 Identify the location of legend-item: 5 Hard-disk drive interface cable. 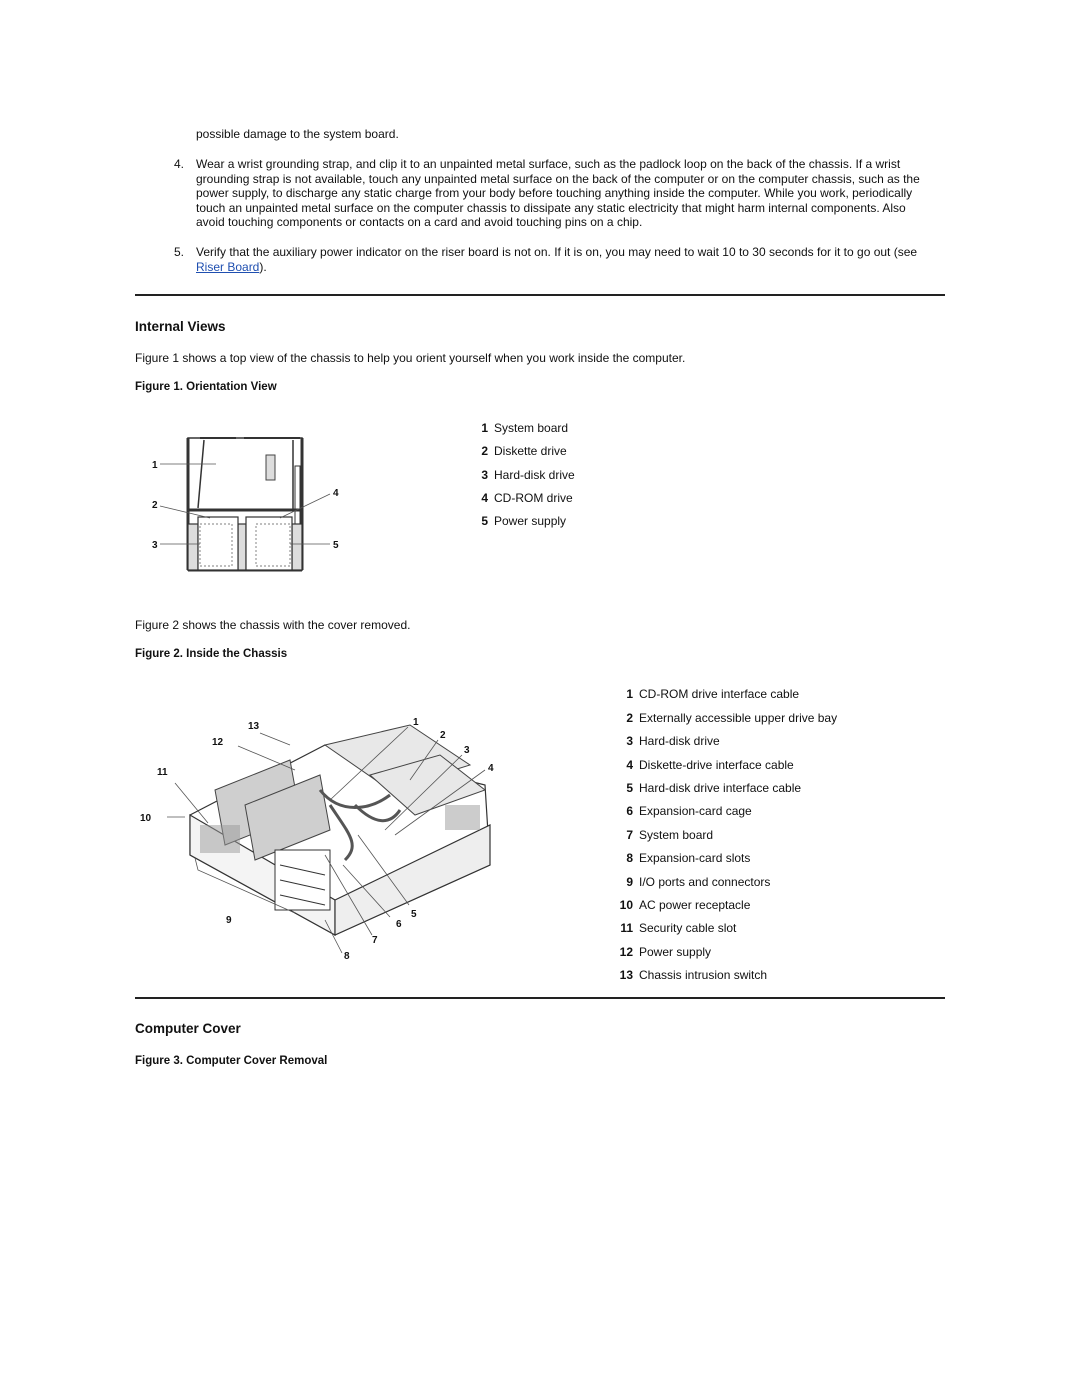
(714, 788).